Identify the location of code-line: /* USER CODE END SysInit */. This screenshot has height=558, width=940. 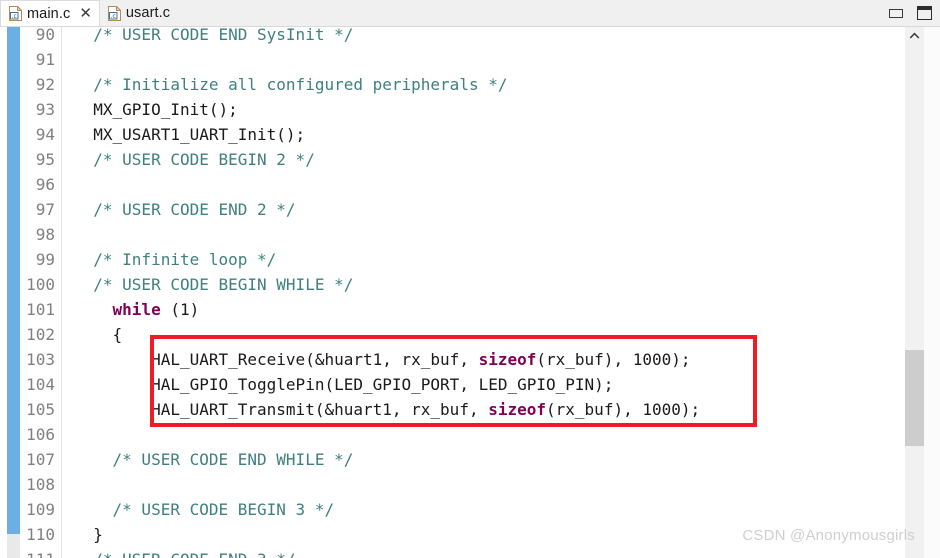
(484, 37).